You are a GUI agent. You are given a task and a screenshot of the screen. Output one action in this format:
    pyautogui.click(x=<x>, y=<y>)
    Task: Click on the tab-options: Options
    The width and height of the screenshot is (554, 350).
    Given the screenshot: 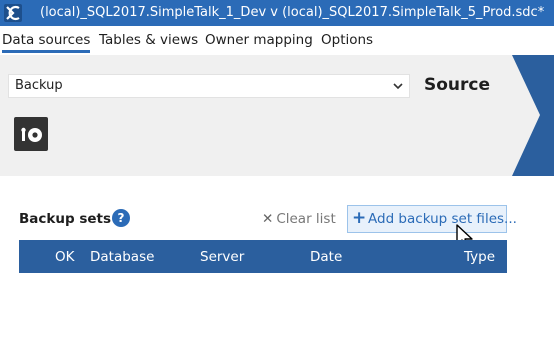 What is the action you would take?
    pyautogui.click(x=347, y=40)
    